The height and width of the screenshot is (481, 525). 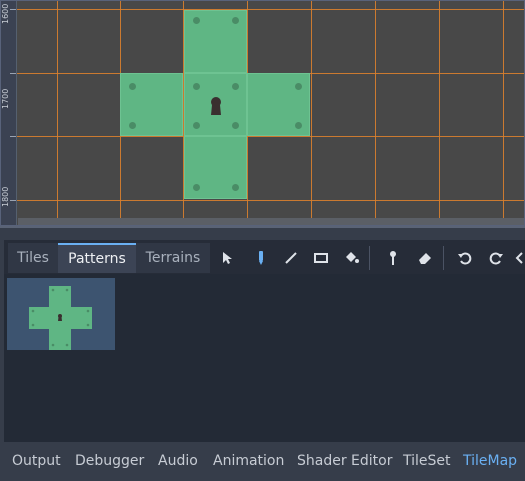 I want to click on select-tool-button, so click(x=228, y=258).